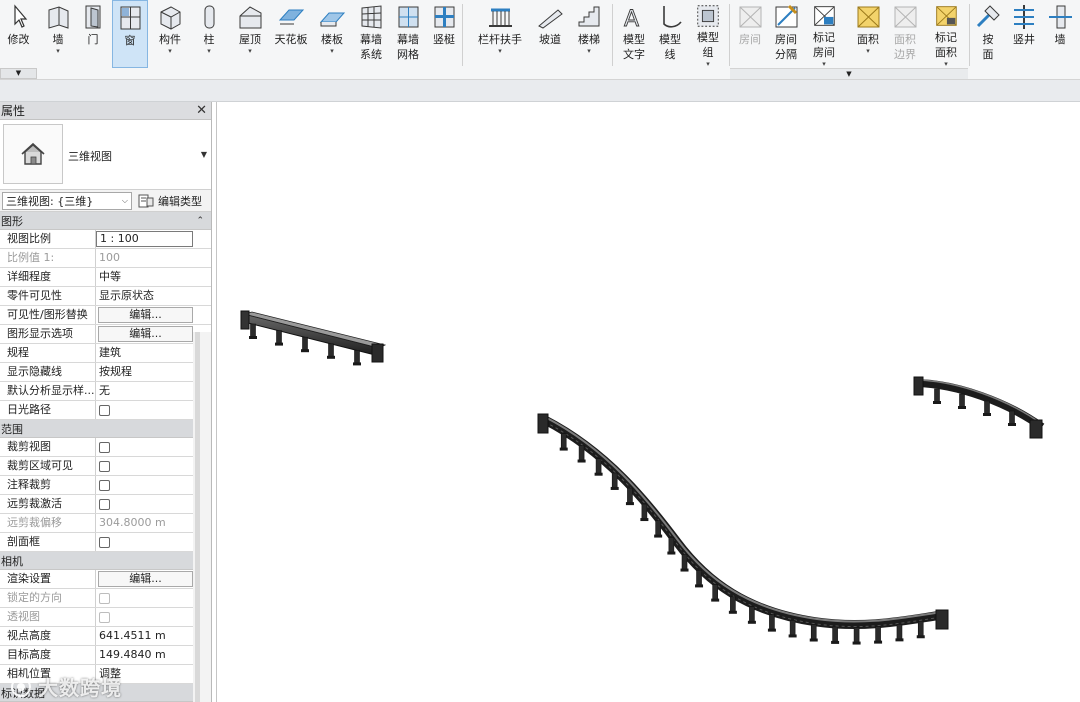 Image resolution: width=1080 pixels, height=702 pixels. Describe the element at coordinates (105, 598) in the screenshot. I see `property-row: 锁定的方向` at that location.